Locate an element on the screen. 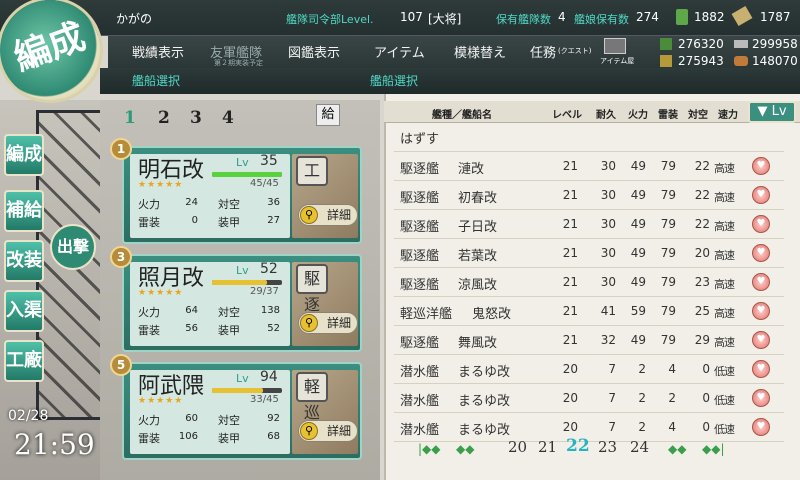  hdr-type-name: 艦種／艦船名 is located at coordinates (462, 113).